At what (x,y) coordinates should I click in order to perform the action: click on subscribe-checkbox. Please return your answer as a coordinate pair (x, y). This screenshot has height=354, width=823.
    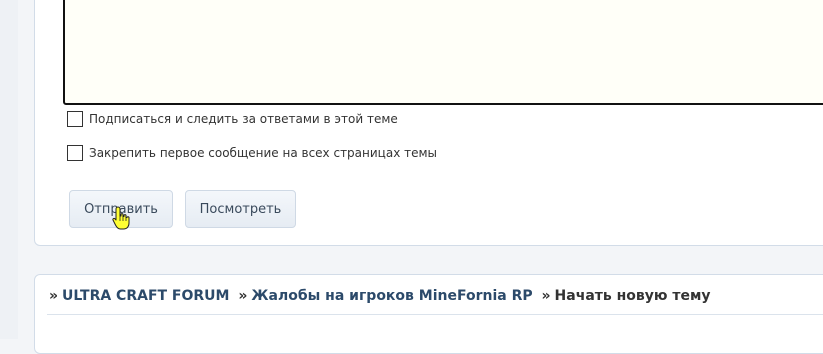
    Looking at the image, I should click on (75, 119).